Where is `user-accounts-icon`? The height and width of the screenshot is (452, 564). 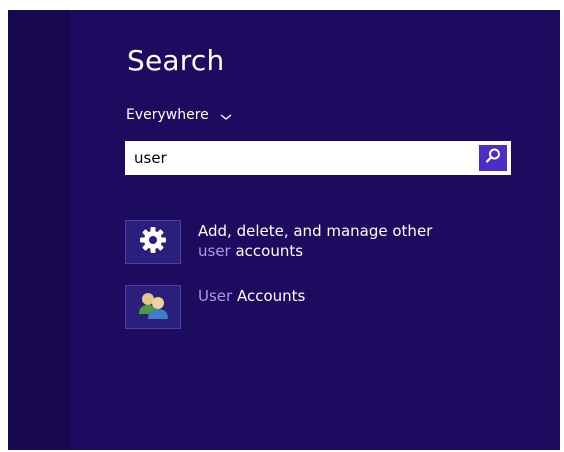
user-accounts-icon is located at coordinates (153, 307).